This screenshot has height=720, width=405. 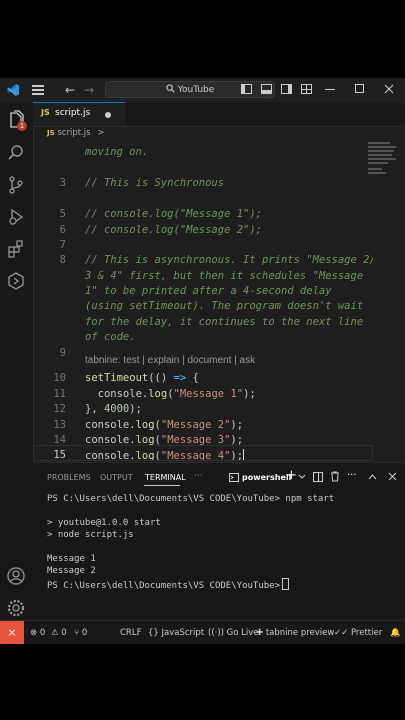 What do you see at coordinates (62, 353) in the screenshot?
I see `line-number: 9` at bounding box center [62, 353].